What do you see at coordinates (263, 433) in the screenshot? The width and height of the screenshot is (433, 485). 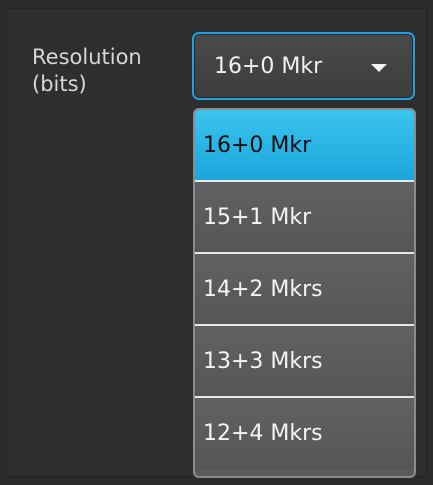 I see `option-label: 12+4 Mkrs` at bounding box center [263, 433].